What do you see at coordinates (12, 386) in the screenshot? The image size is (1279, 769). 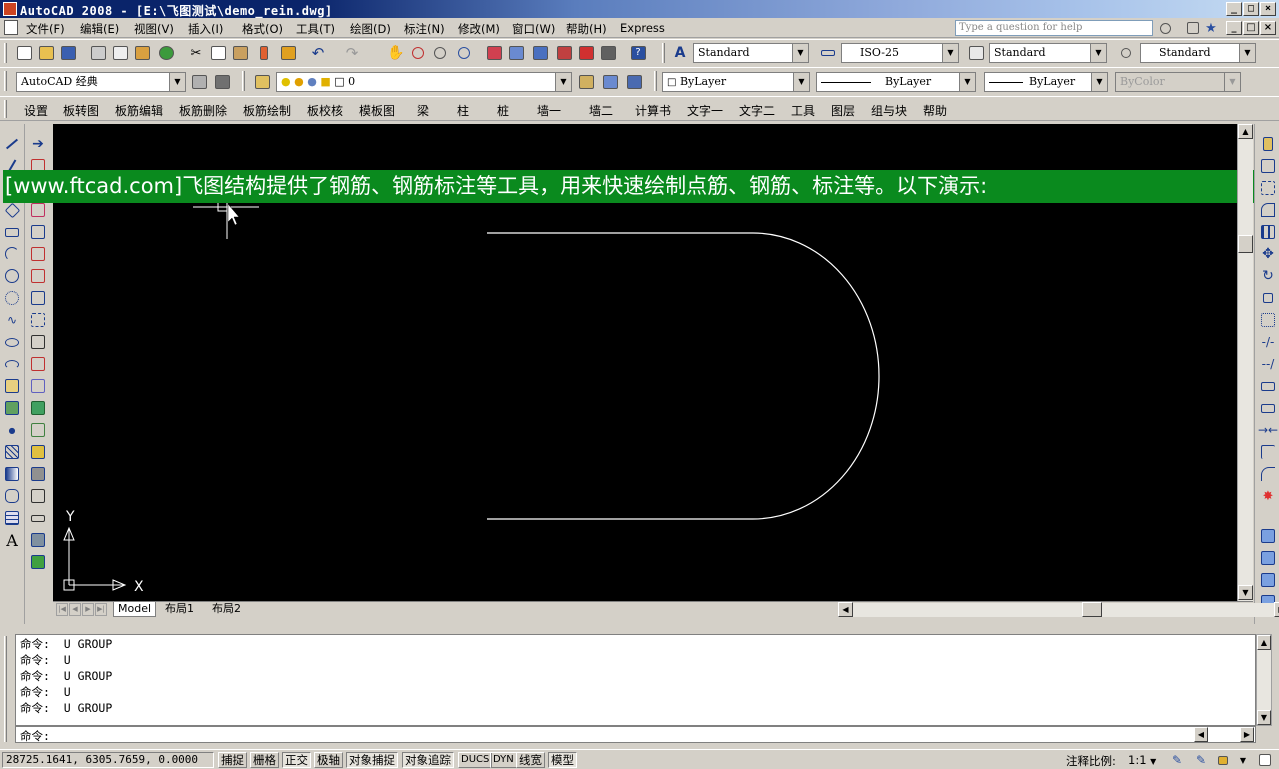 I see `insert-block-icon` at bounding box center [12, 386].